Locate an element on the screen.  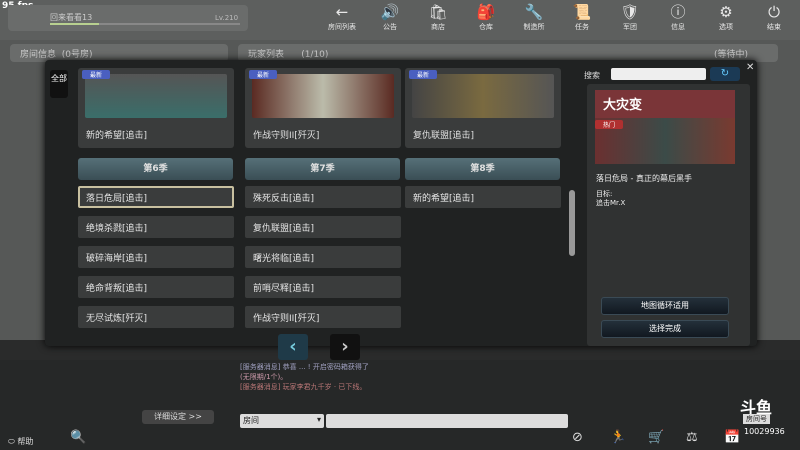
username: 回来看看13 is located at coordinates (71, 17).